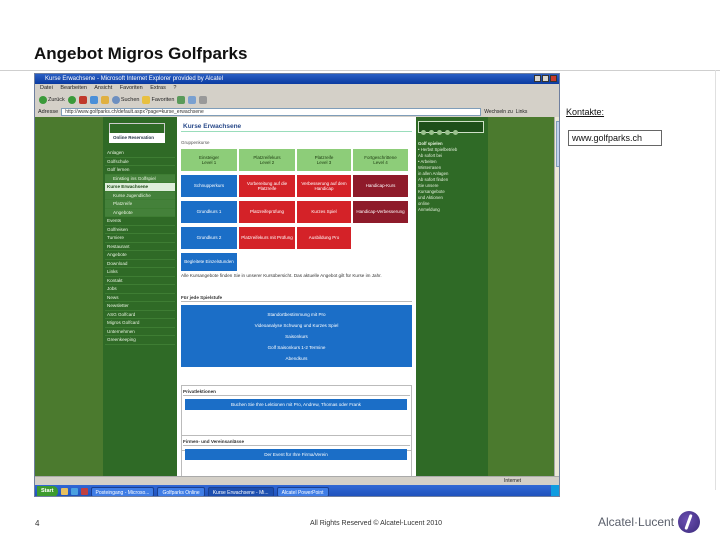 The width and height of the screenshot is (720, 540). Describe the element at coordinates (158, 88) in the screenshot. I see `menu-tools: Extras` at that location.